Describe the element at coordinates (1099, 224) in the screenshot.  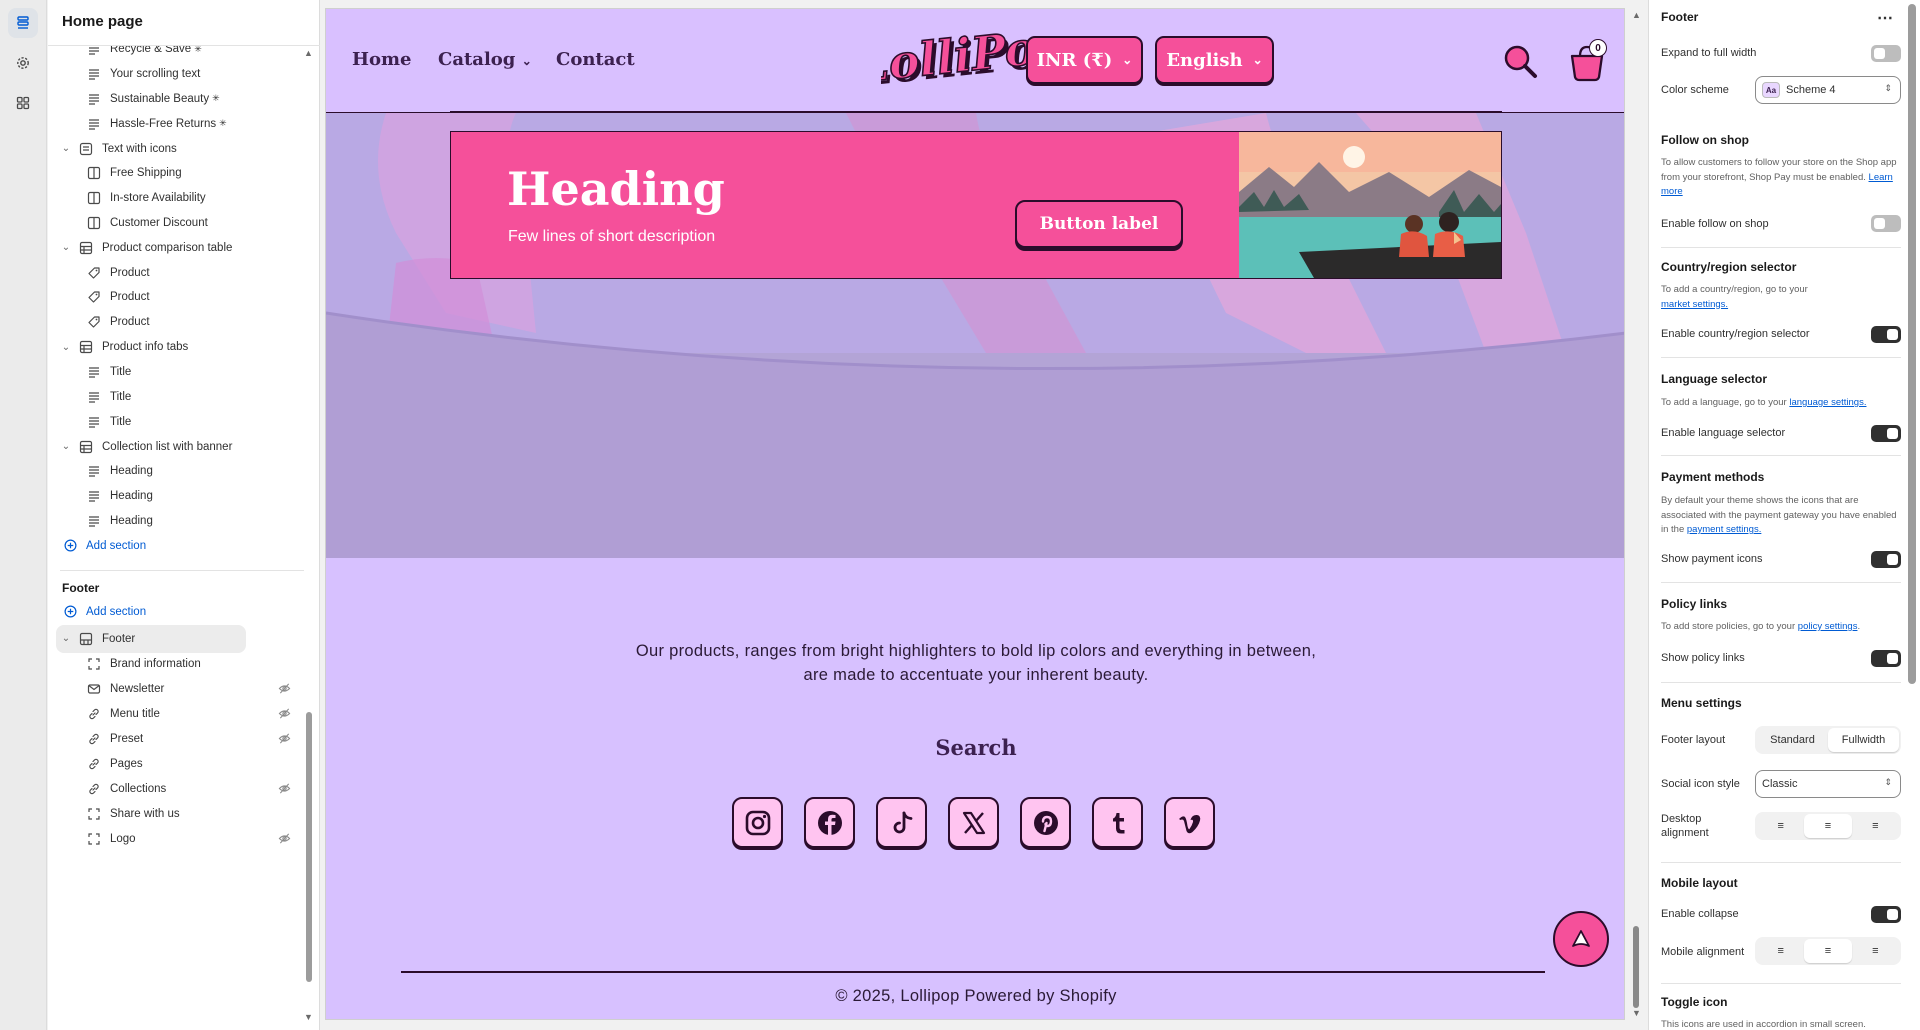
I see `banner-button: Button label` at that location.